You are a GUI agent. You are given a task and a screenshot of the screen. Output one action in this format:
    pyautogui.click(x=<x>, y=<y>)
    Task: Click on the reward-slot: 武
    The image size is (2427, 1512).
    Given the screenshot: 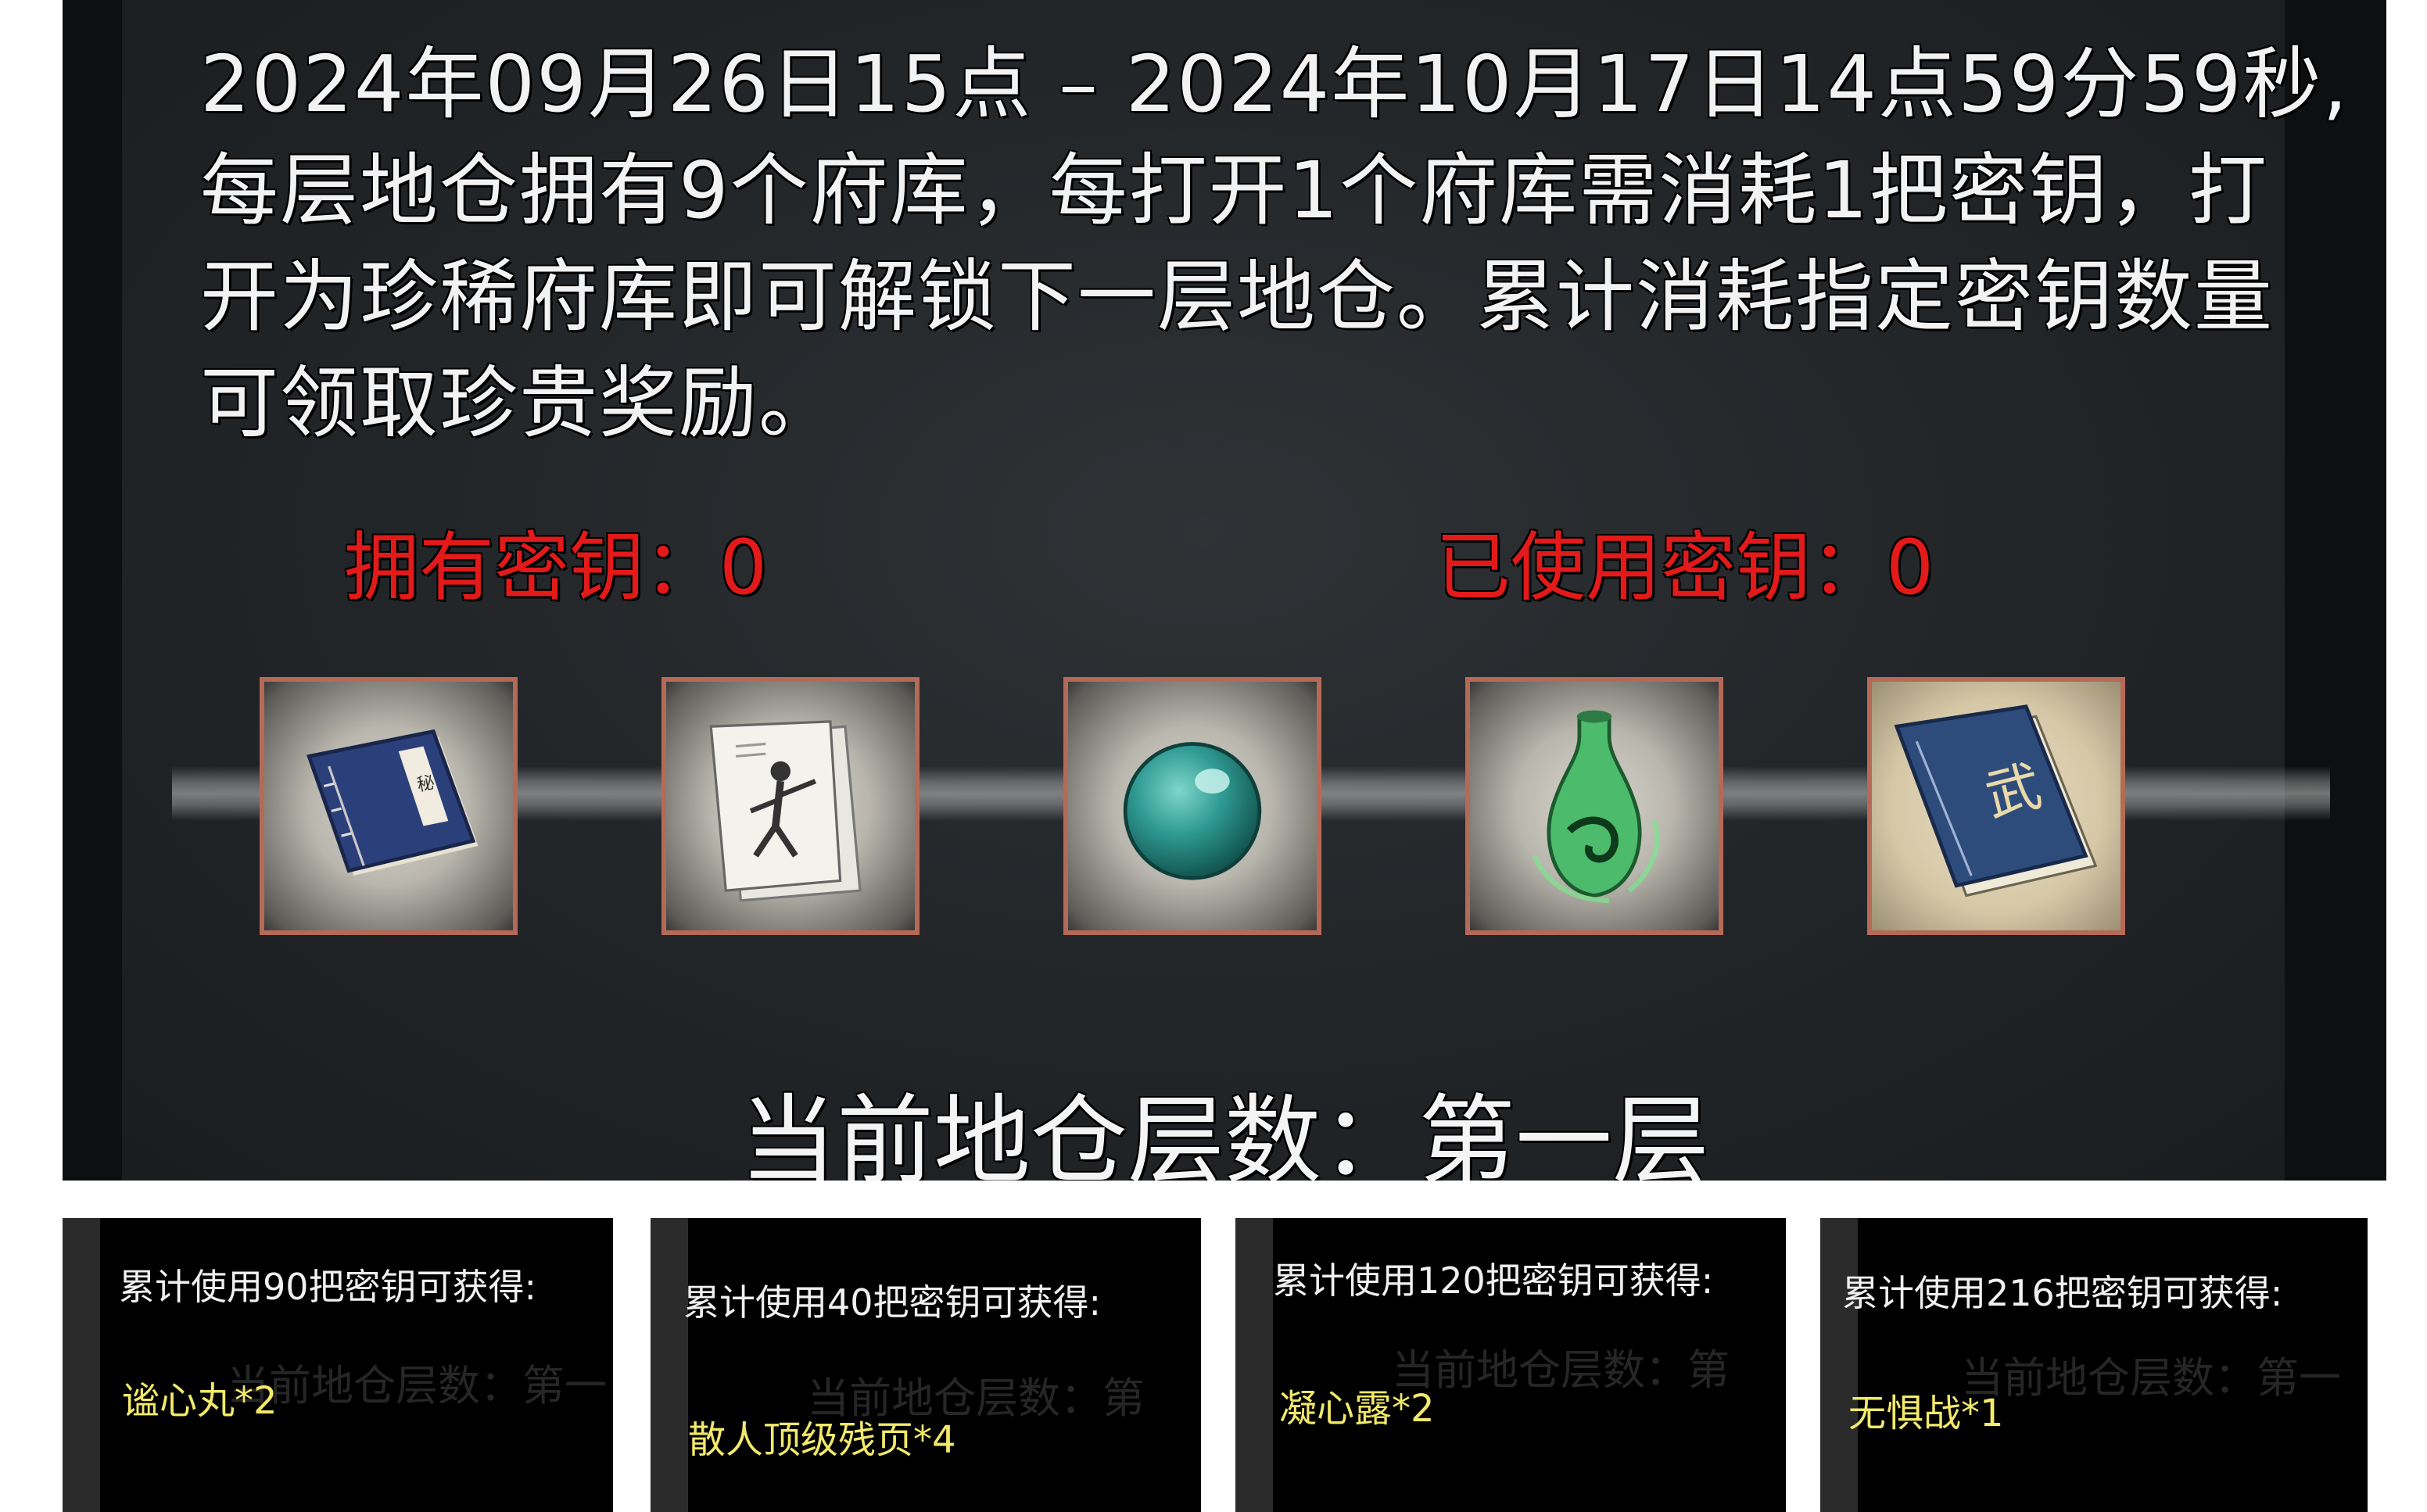 What is the action you would take?
    pyautogui.click(x=1996, y=806)
    